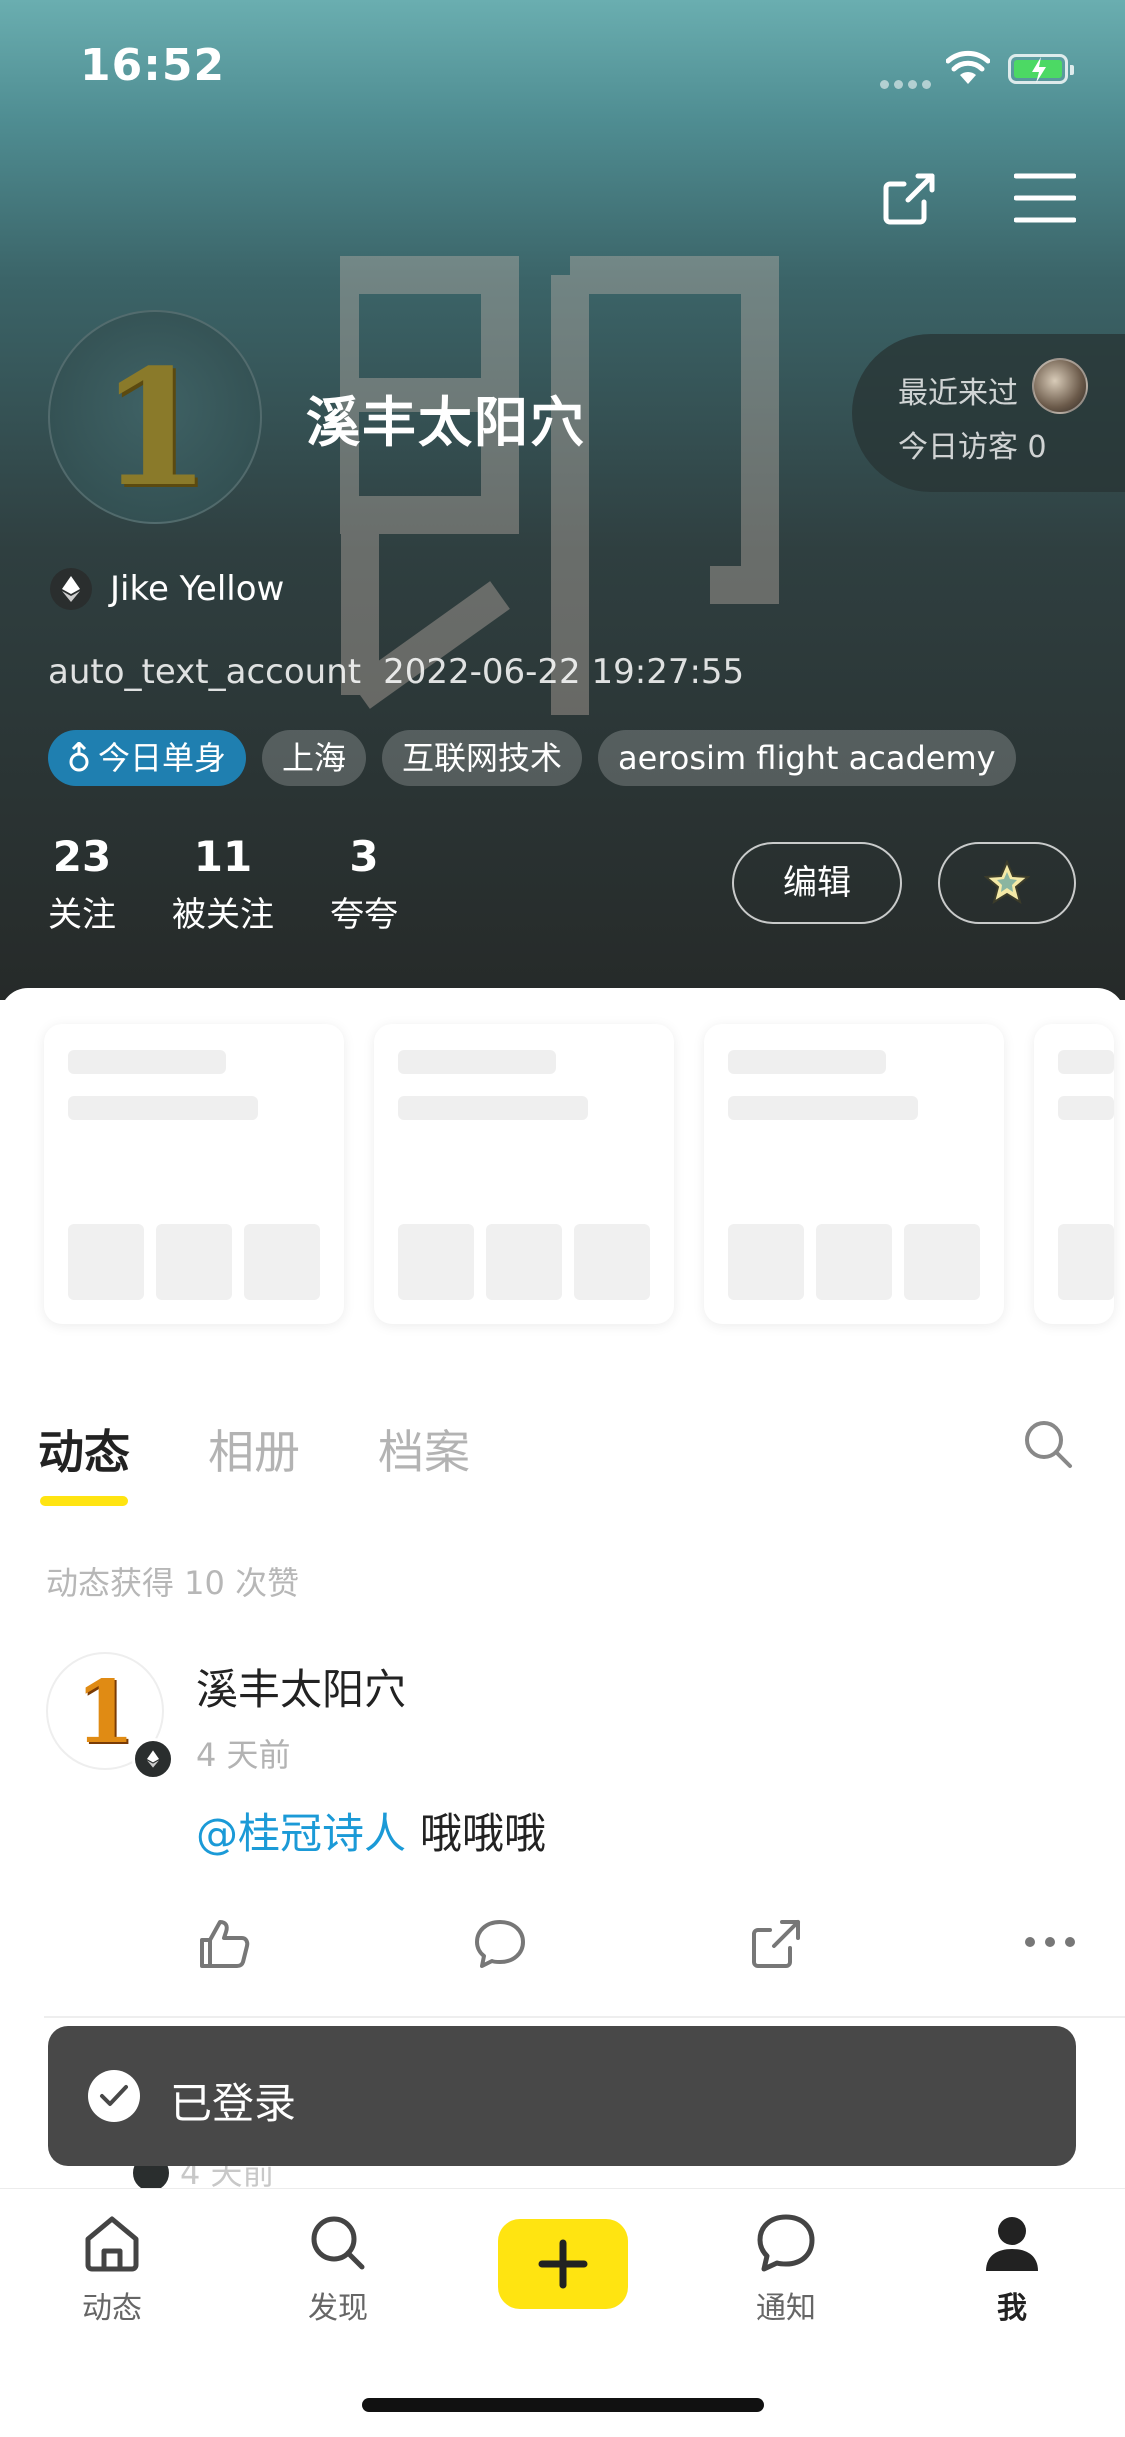 Image resolution: width=1125 pixels, height=2437 pixels. Describe the element at coordinates (500, 1944) in the screenshot. I see `comment-icon` at that location.